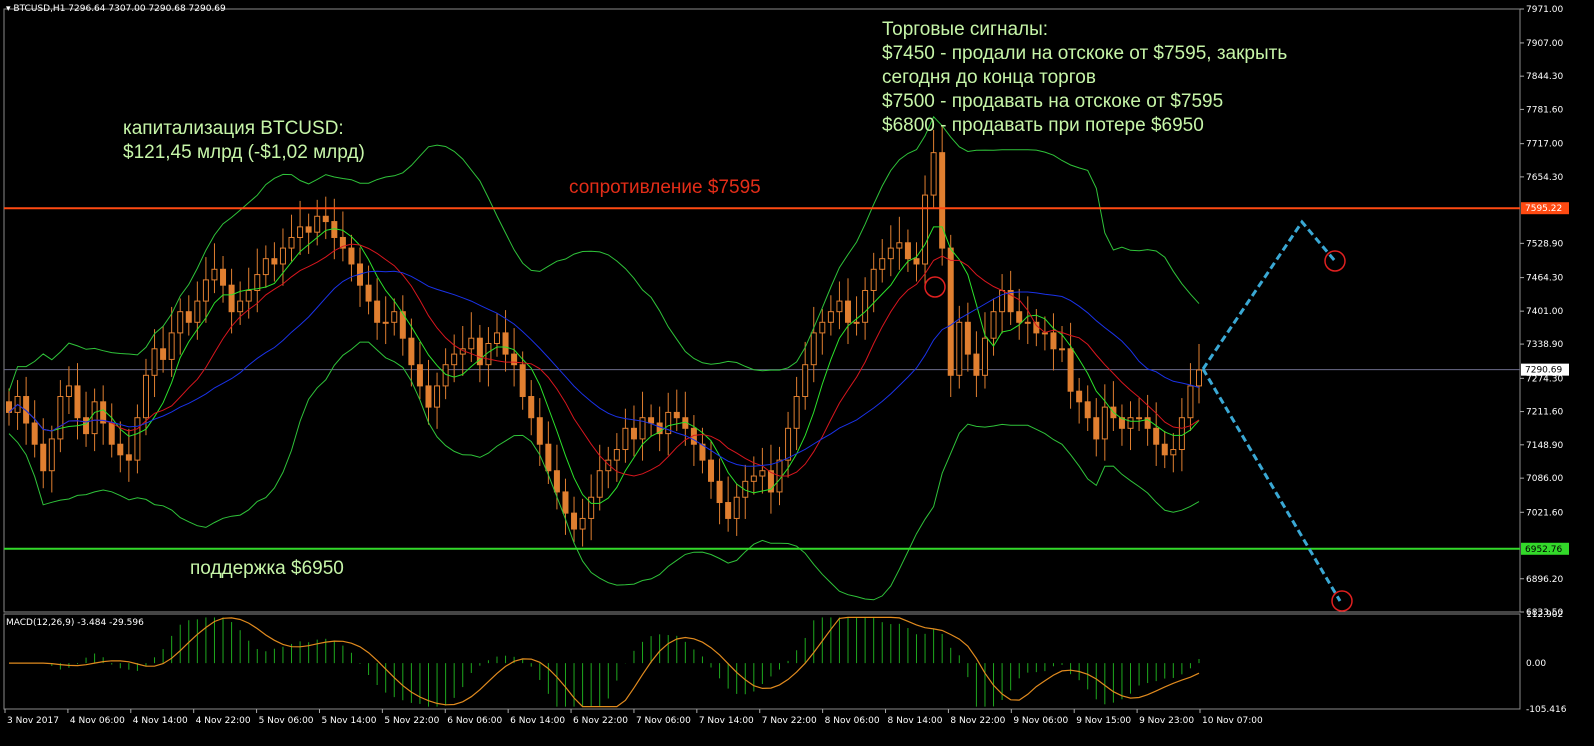  What do you see at coordinates (789, 721) in the screenshot?
I see `time-tick-label: 7 Nov 22:00` at bounding box center [789, 721].